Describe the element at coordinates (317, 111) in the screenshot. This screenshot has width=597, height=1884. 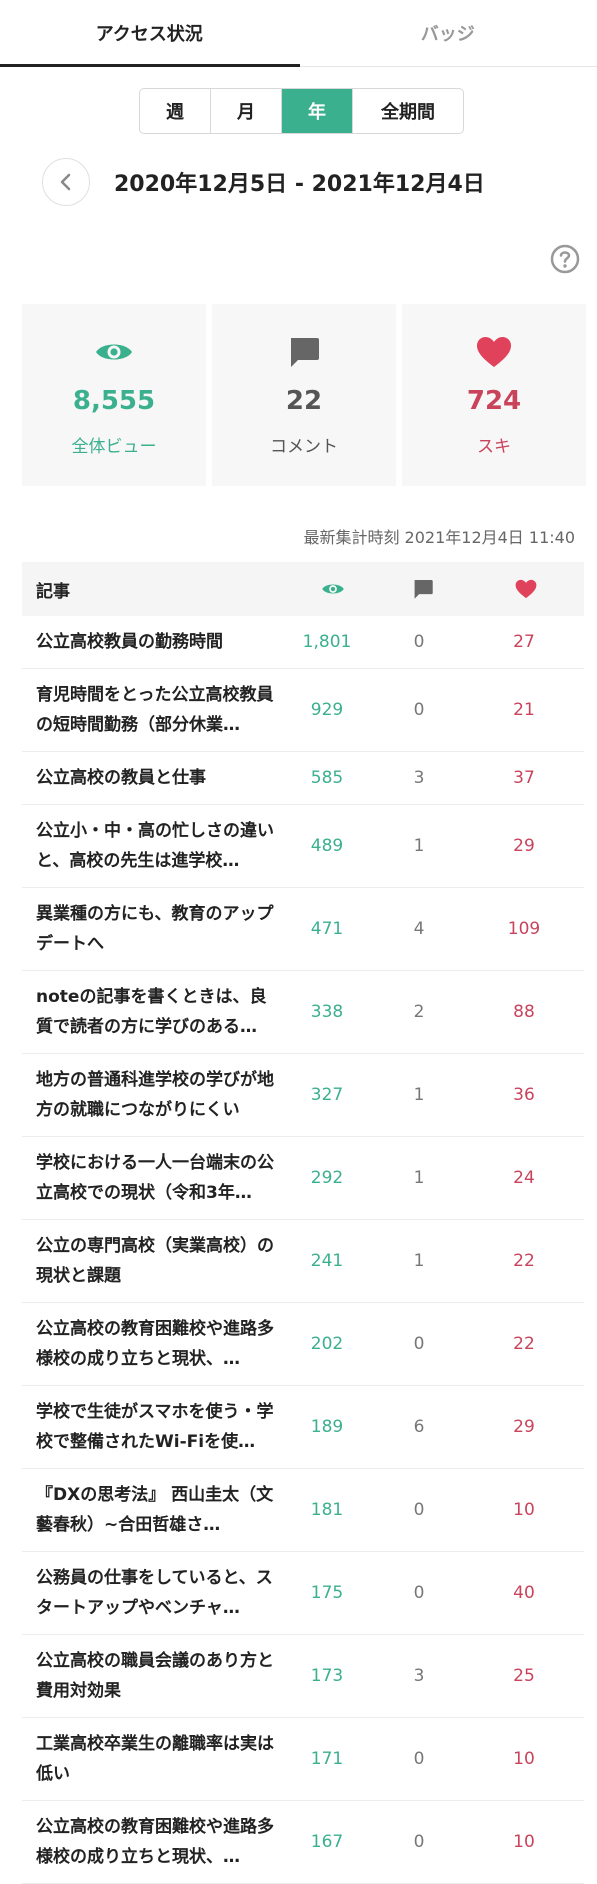
I see `period-year-button: 年` at that location.